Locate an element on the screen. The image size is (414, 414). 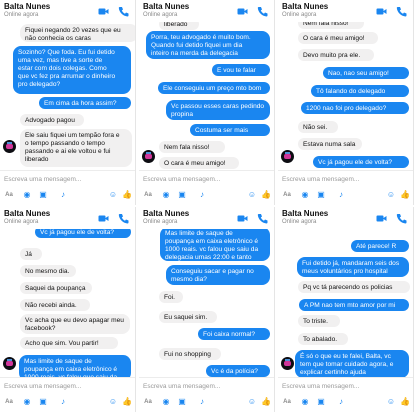
incoming-message: Advogado pagou is located at coordinates (52, 120).